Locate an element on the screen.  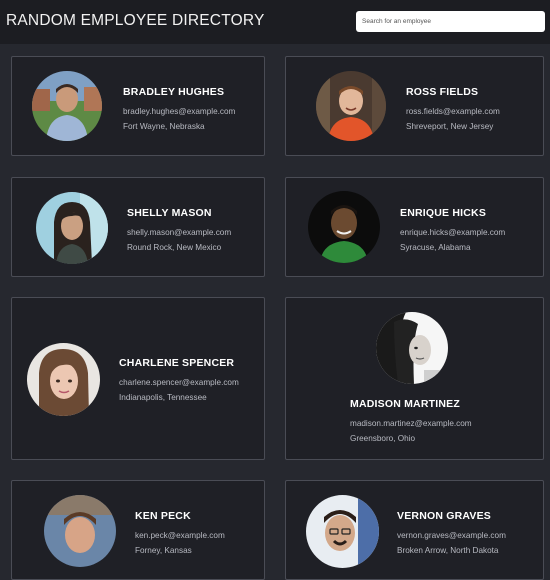
employee-name: ENRIQUE HICKS is located at coordinates (443, 213).